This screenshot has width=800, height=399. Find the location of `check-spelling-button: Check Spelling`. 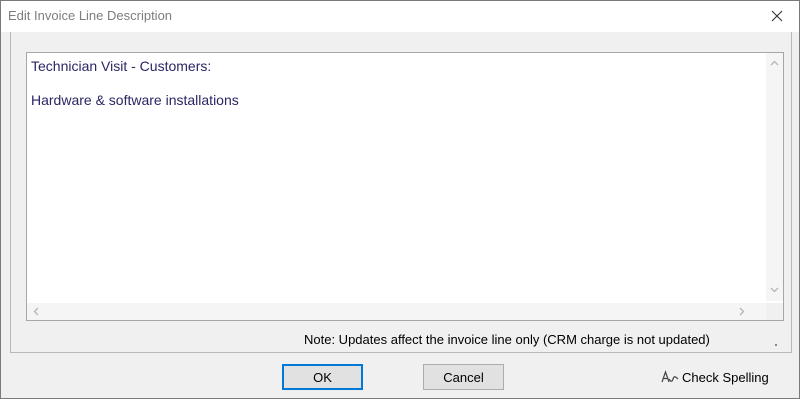

check-spelling-button: Check Spelling is located at coordinates (715, 377).